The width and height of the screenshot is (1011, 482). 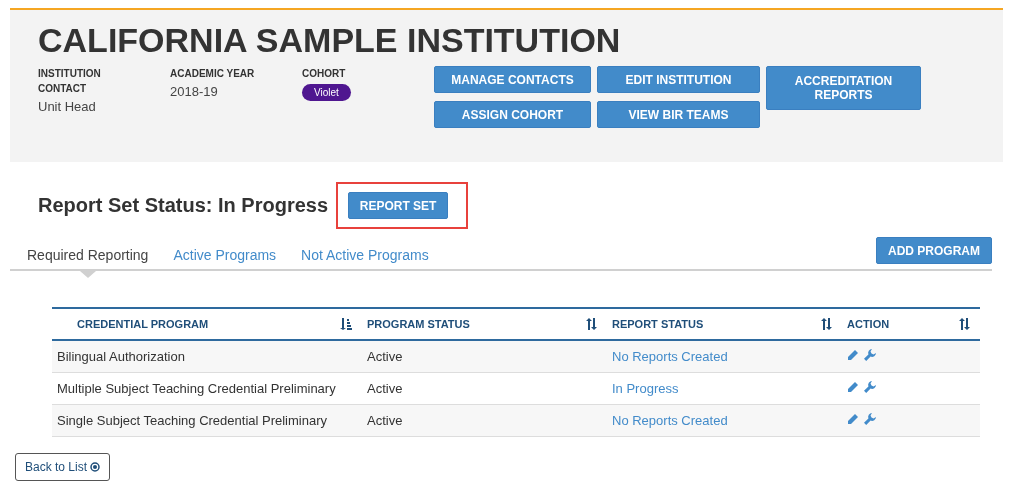 I want to click on field-label: ACADEMIC YEAR, so click(x=213, y=74).